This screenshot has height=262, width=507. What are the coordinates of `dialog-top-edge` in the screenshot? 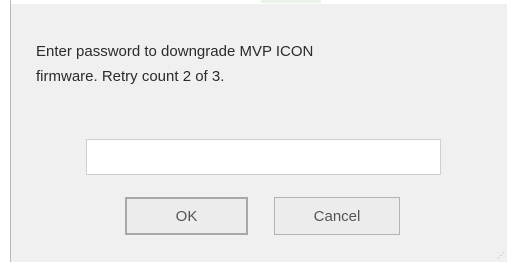 It's located at (259, 2).